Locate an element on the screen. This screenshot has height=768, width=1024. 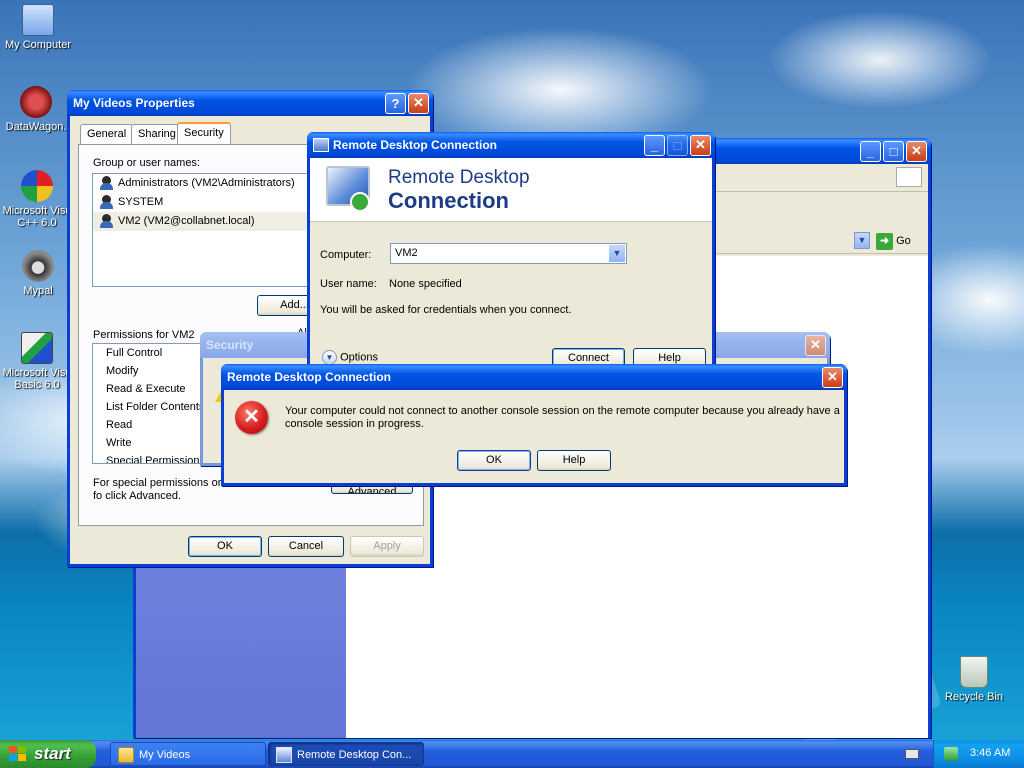
desktop-icon-label: Microsoft Visu Basic 6.0 is located at coordinates (37, 379).